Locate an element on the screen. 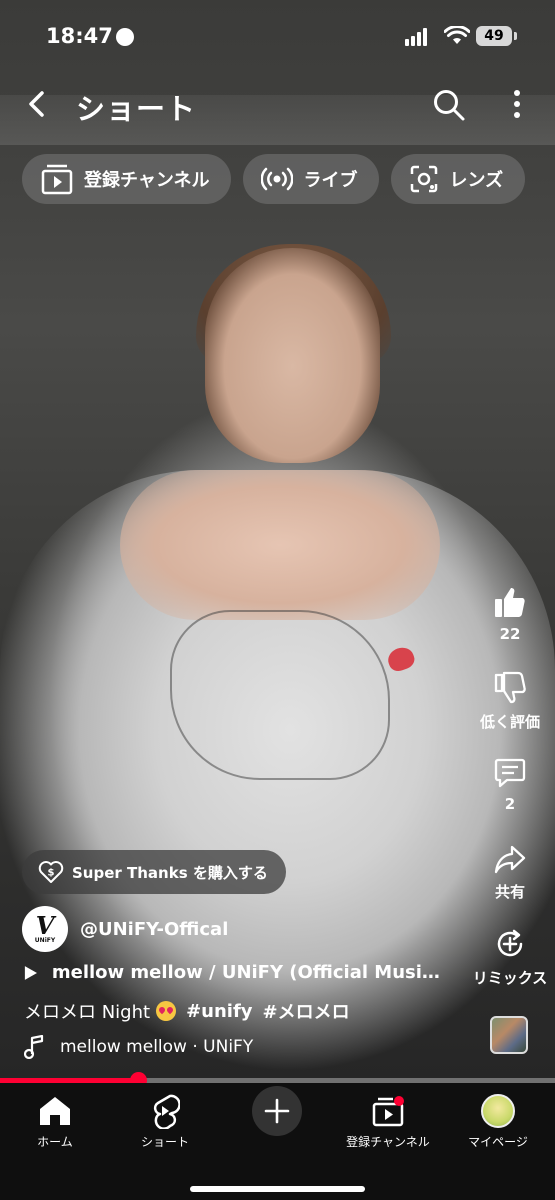  live-icon is located at coordinates (277, 179).